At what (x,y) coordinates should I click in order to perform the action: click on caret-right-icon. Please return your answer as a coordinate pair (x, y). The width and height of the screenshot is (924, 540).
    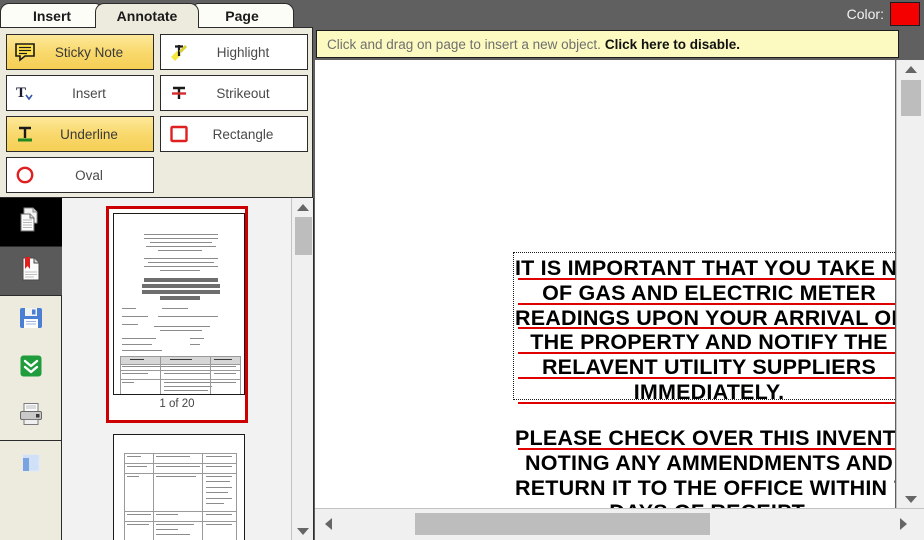
    Looking at the image, I should click on (903, 524).